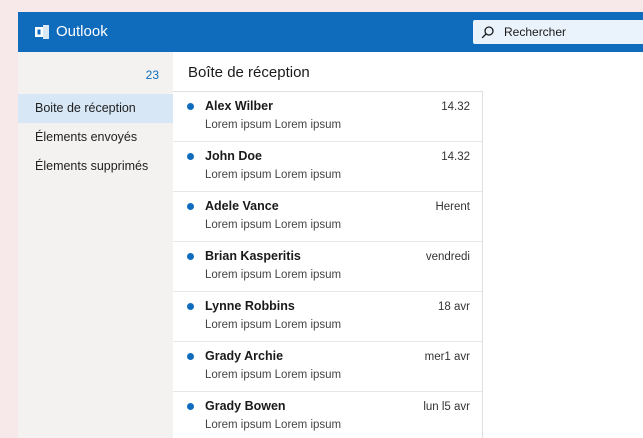 This screenshot has height=438, width=643. Describe the element at coordinates (92, 166) in the screenshot. I see `folder-label: Élements supprimés` at that location.